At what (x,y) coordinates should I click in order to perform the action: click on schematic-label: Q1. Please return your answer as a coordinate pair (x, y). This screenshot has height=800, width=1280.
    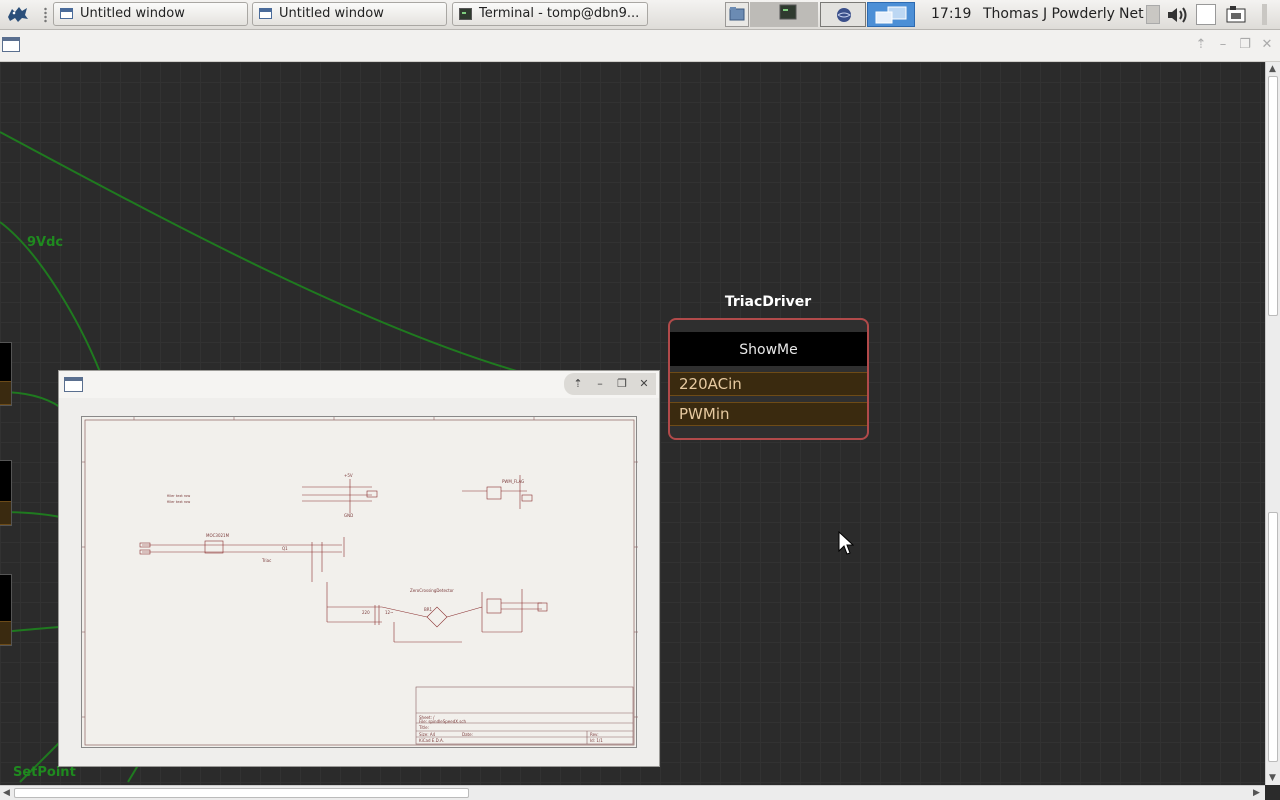
    Looking at the image, I should click on (285, 548).